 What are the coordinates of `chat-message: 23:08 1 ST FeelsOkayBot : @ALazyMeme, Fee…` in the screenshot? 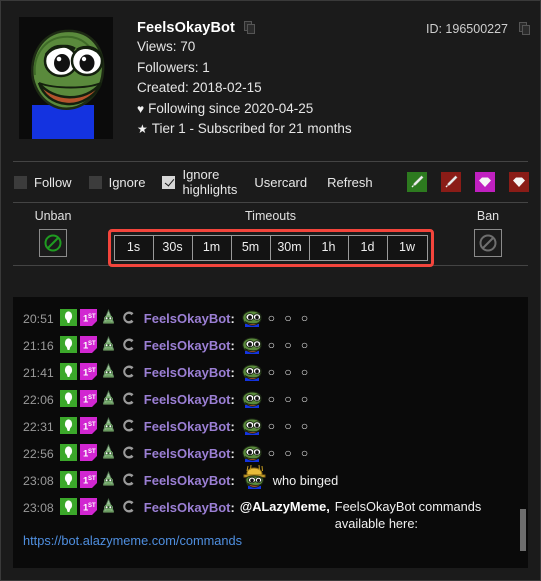 It's located at (270, 523).